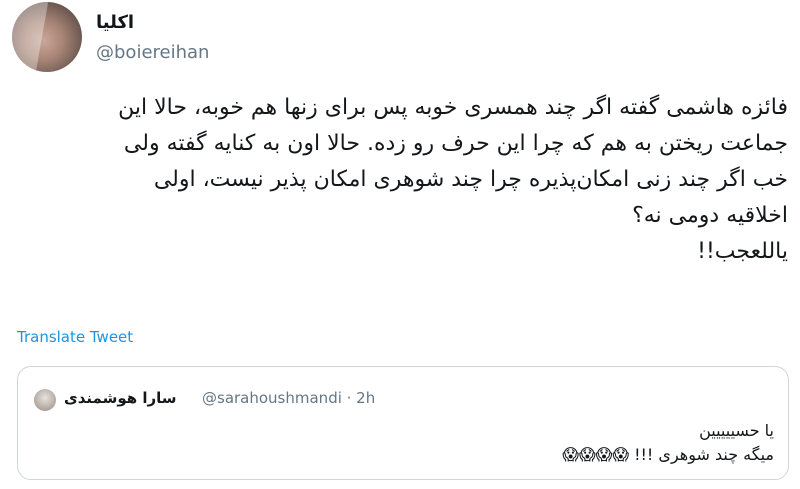  Describe the element at coordinates (152, 52) in the screenshot. I see `author-handle: @boiereihan` at that location.